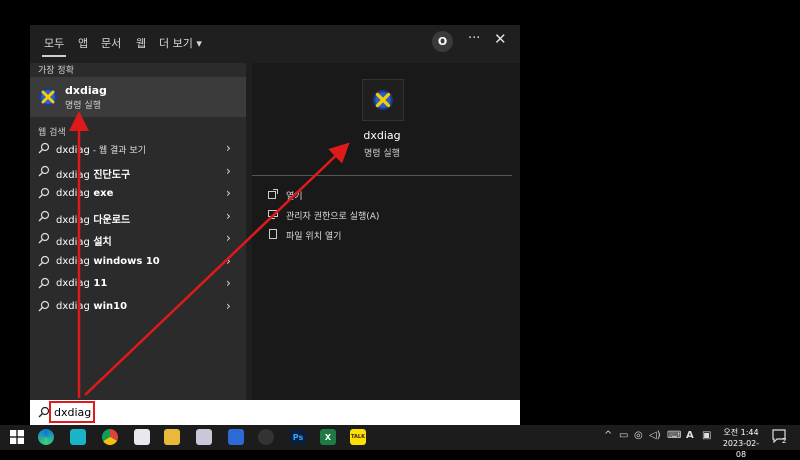 This screenshot has width=800, height=460. What do you see at coordinates (236, 437) in the screenshot?
I see `computer-app-icon` at bounding box center [236, 437].